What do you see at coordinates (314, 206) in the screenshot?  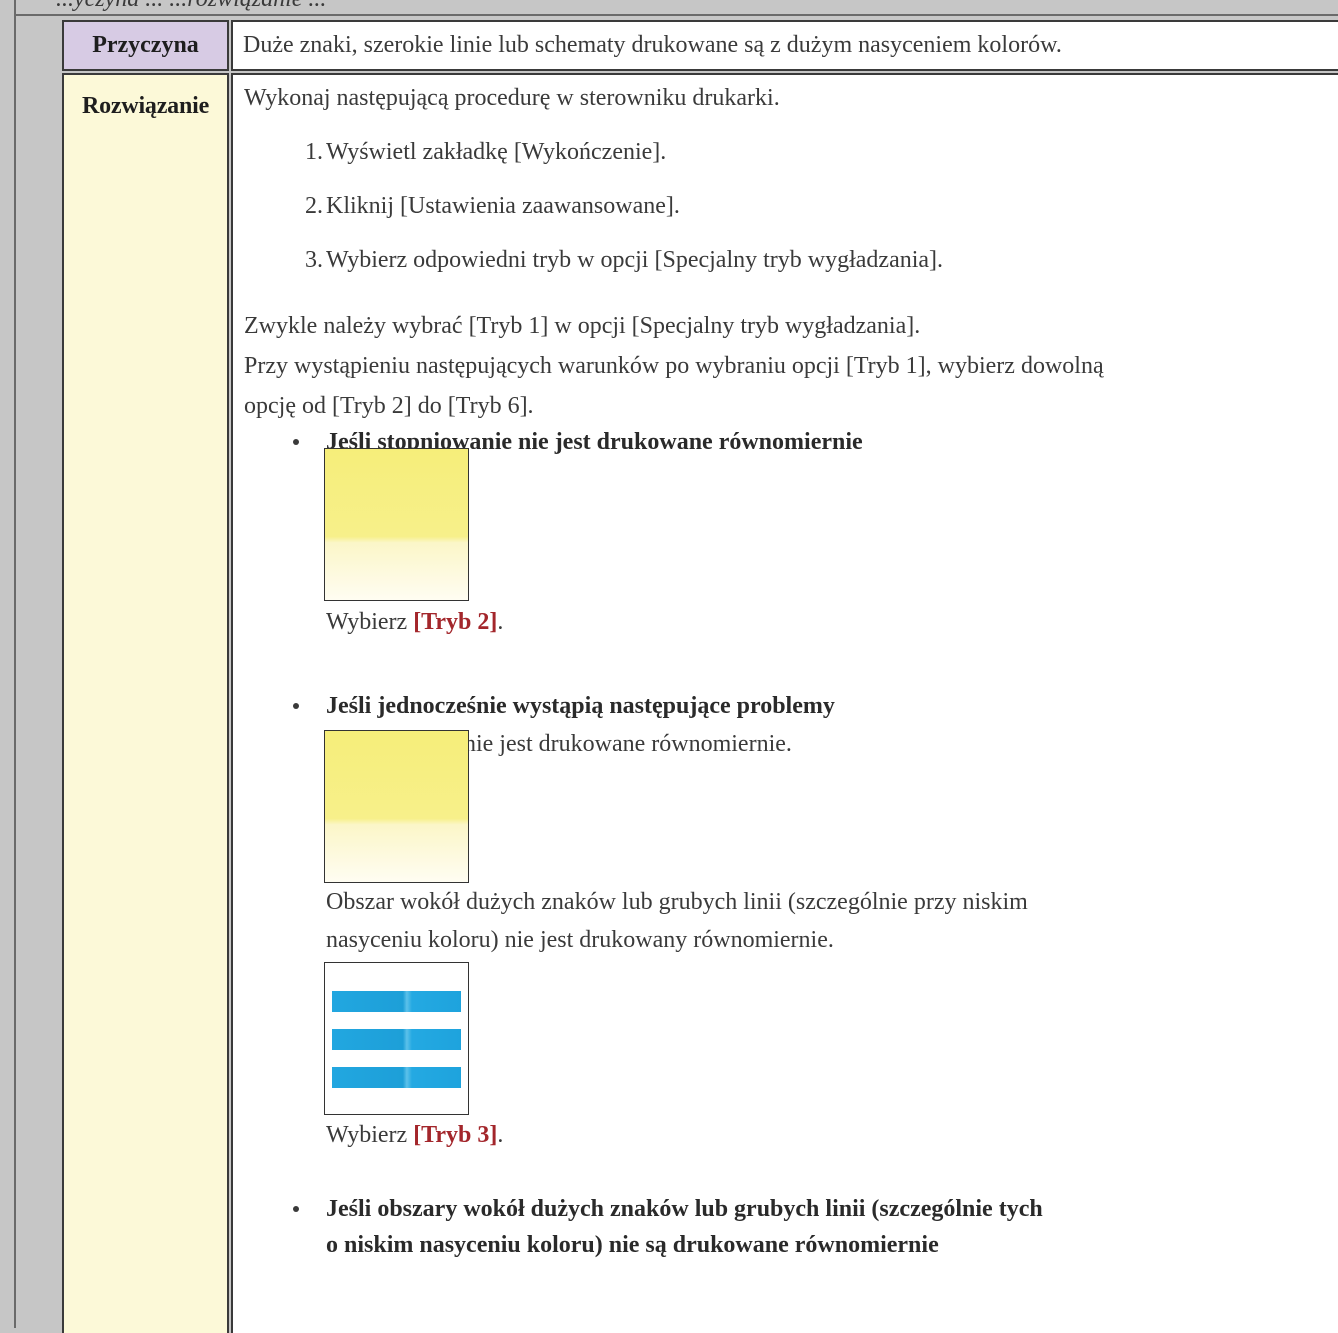 I see `step-number: 2.` at bounding box center [314, 206].